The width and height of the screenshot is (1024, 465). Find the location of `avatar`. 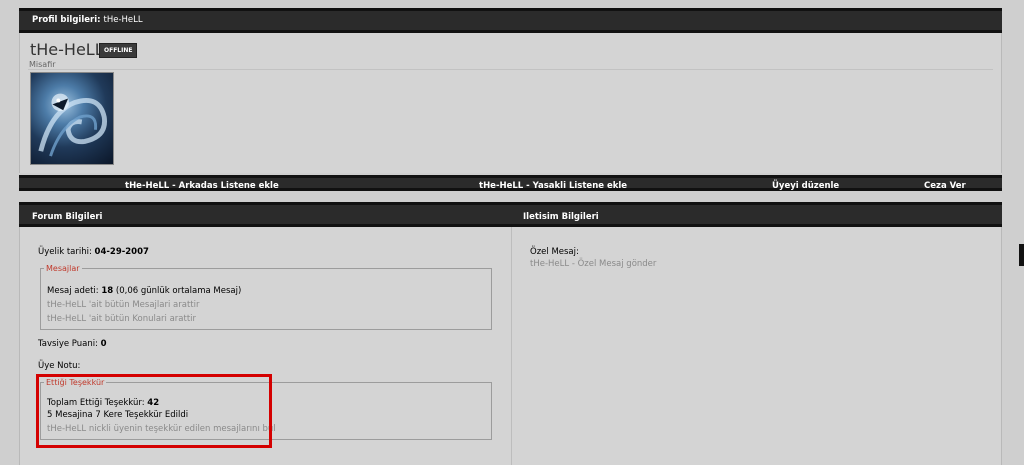

avatar is located at coordinates (72, 118).